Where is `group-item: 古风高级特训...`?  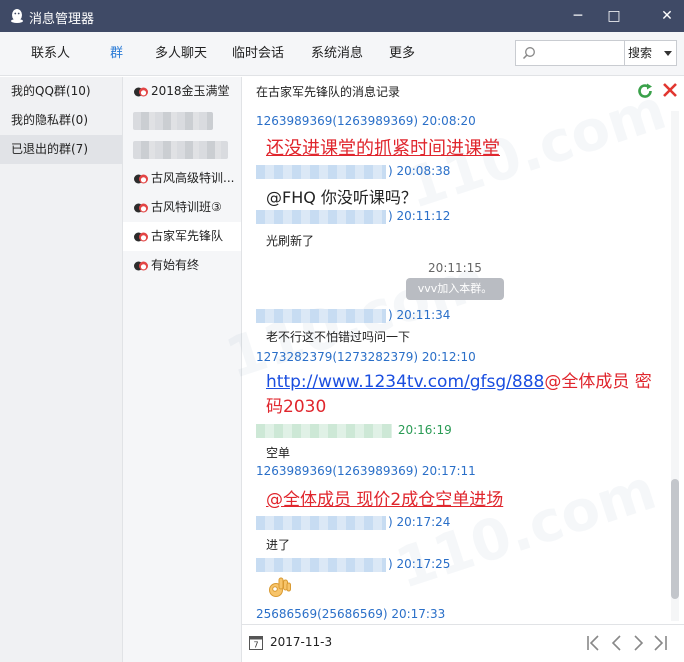
group-item: 古风高级特训... is located at coordinates (182, 178).